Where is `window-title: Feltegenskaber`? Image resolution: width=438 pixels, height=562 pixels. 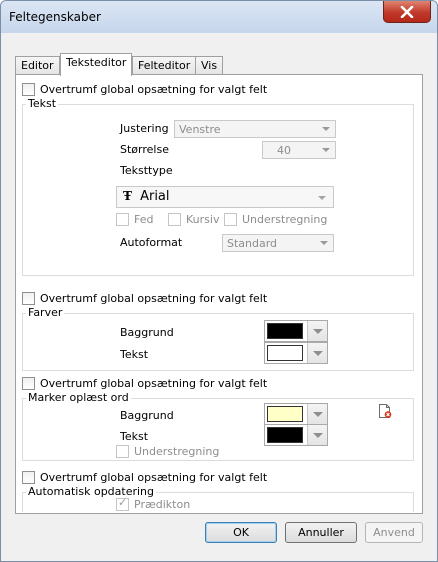 window-title: Feltegenskaber is located at coordinates (55, 17).